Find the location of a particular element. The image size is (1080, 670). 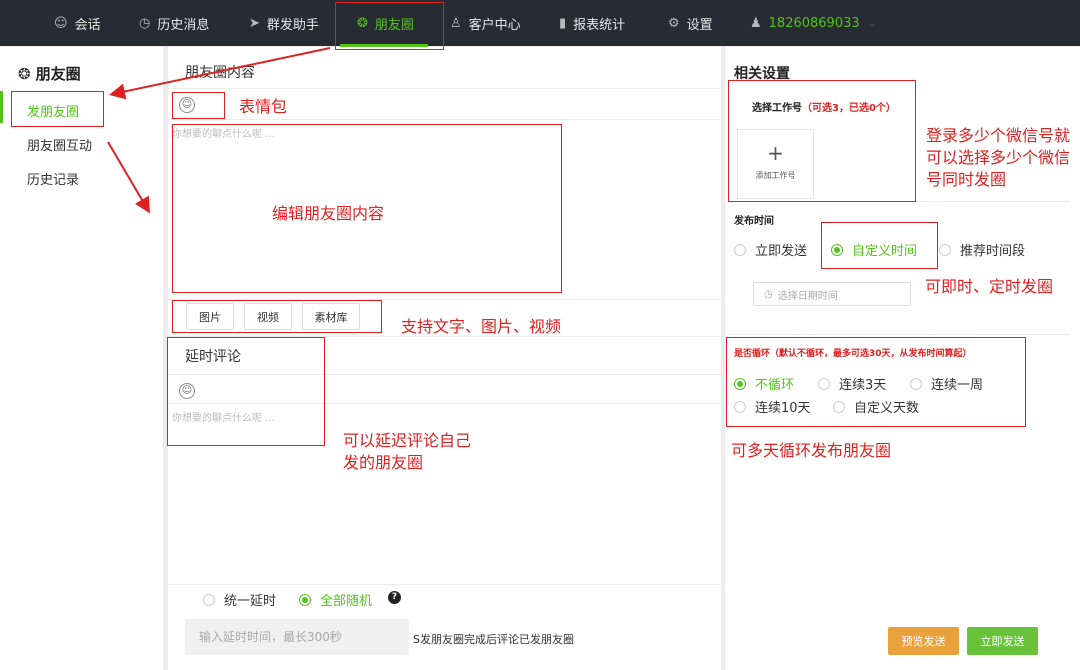

paper-plane-icon: ➤ is located at coordinates (254, 23).